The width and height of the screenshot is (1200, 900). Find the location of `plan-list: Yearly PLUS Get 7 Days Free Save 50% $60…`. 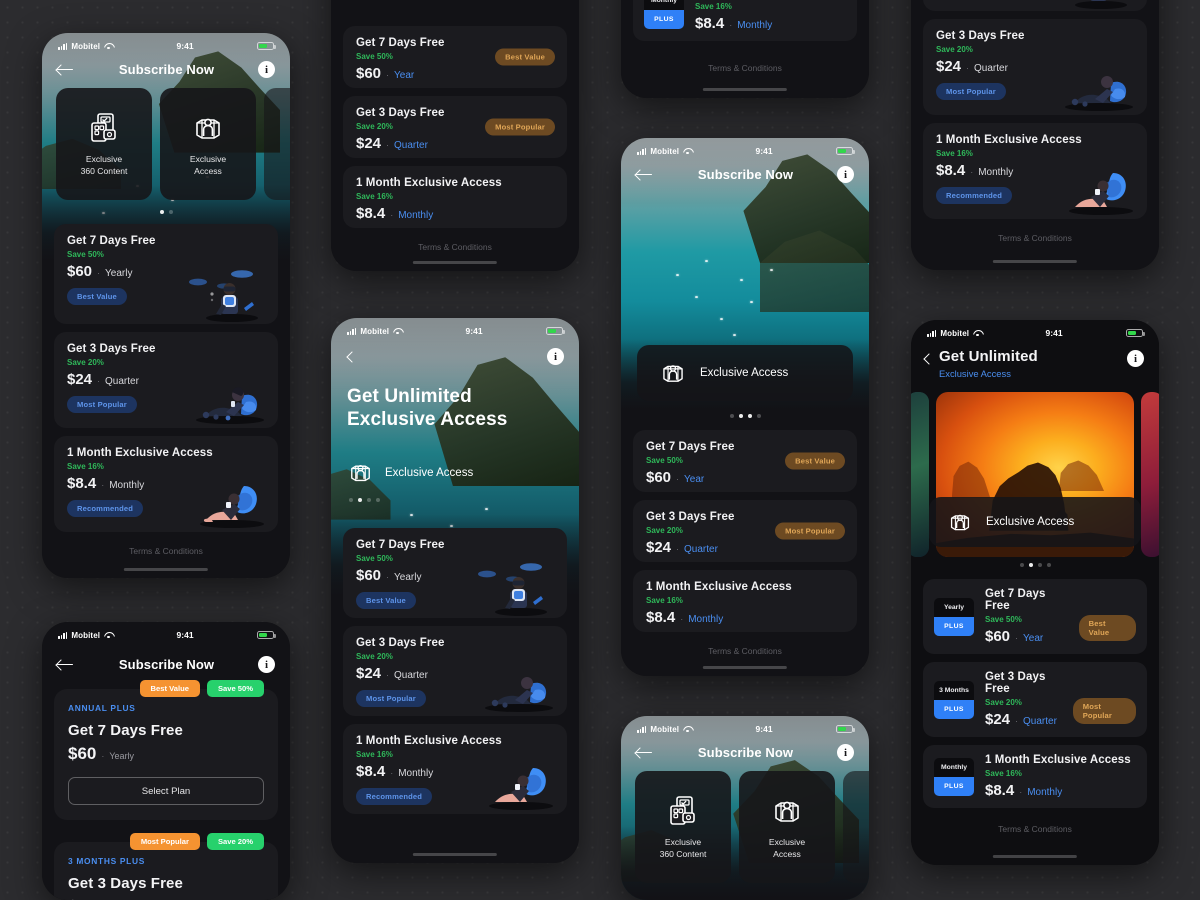

plan-list: Yearly PLUS Get 7 Days Free Save 50% $60… is located at coordinates (1035, 693).